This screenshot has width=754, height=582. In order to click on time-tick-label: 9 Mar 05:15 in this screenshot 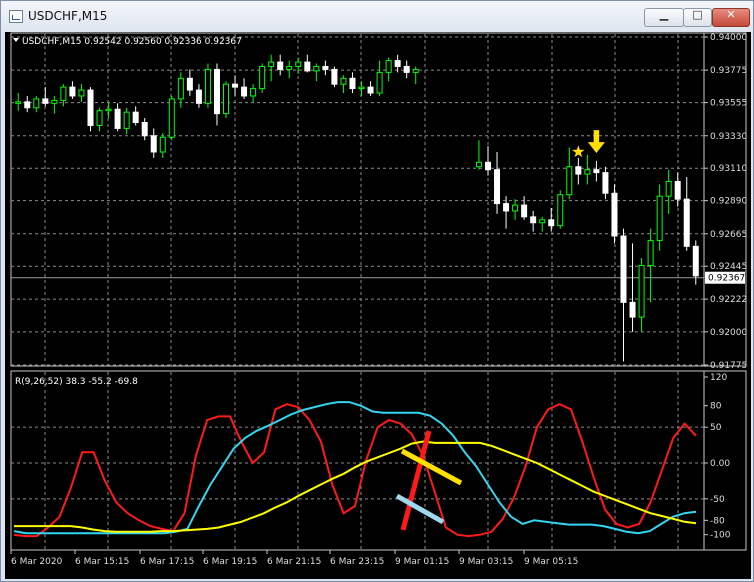, I will do `click(551, 562)`.